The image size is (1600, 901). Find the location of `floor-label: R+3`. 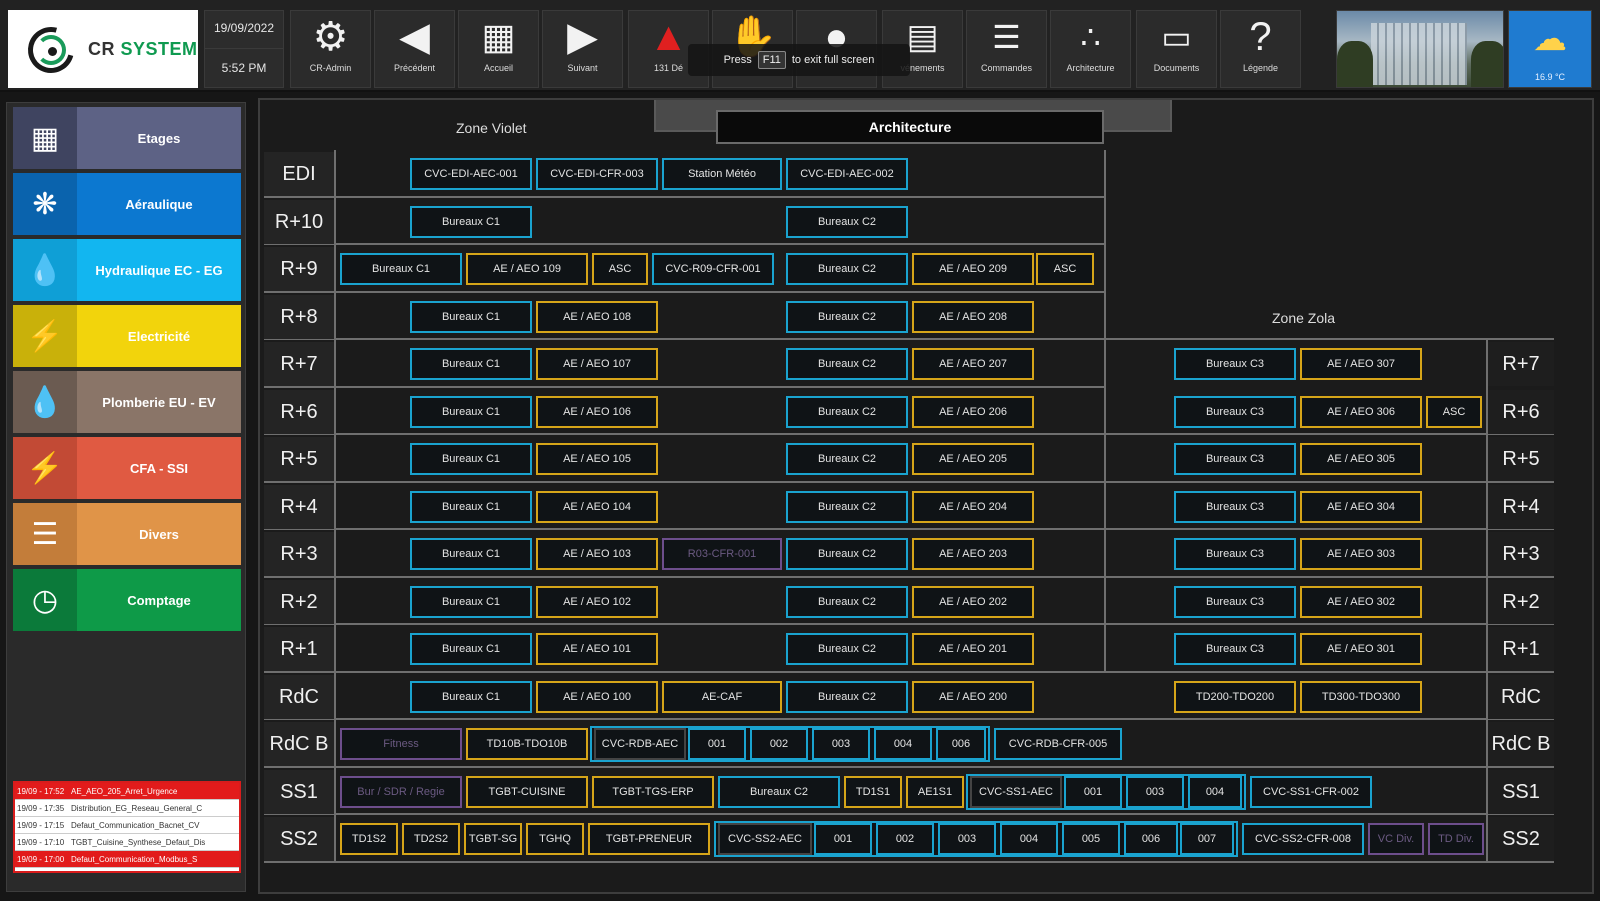

floor-label: R+3 is located at coordinates (1521, 554).